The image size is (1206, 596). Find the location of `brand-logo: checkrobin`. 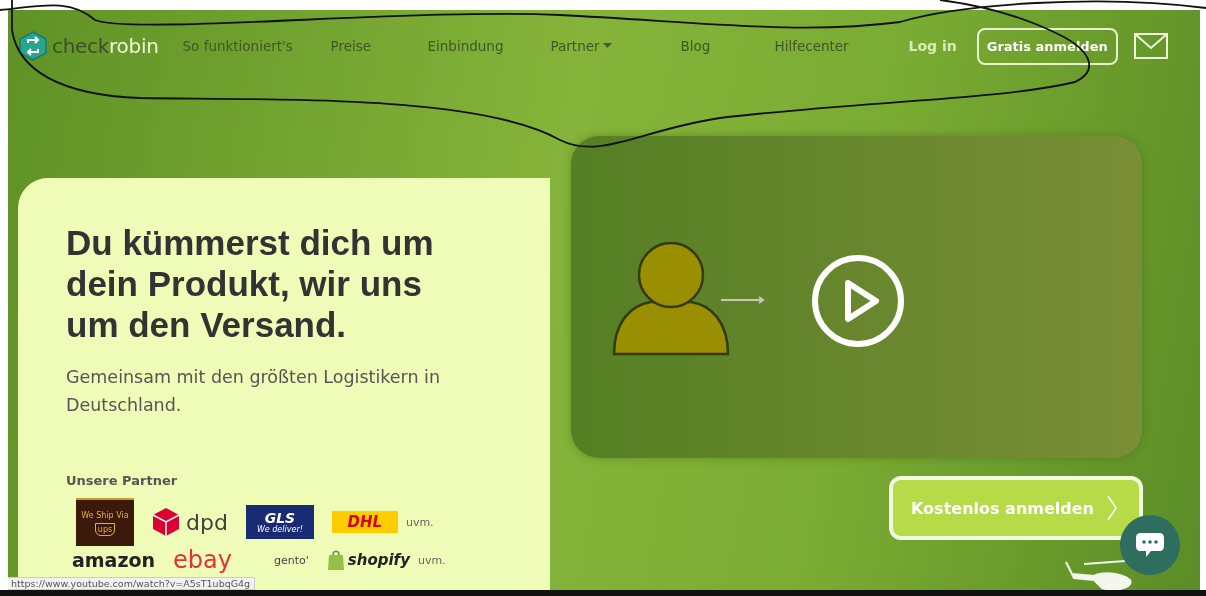

brand-logo: checkrobin is located at coordinates (105, 46).